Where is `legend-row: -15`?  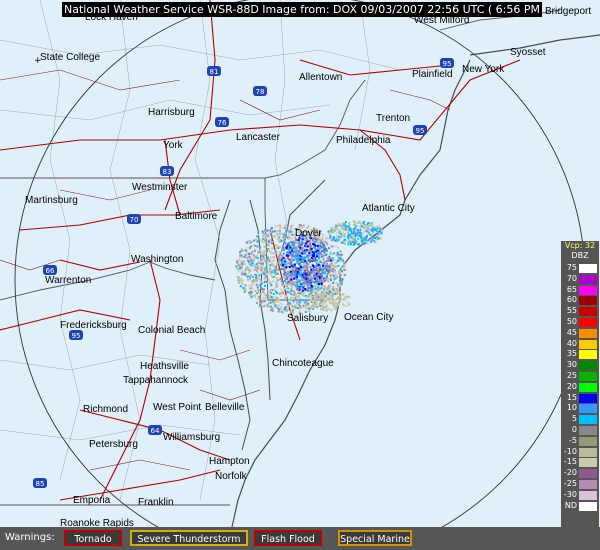
legend-row: -15 is located at coordinates (580, 462).